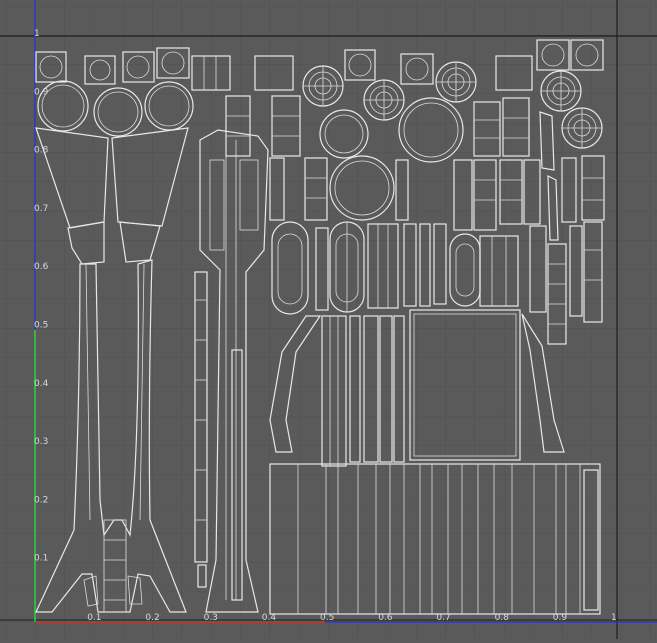 Image resolution: width=657 pixels, height=643 pixels. What do you see at coordinates (614, 618) in the screenshot?
I see `u-tick-label: 1` at bounding box center [614, 618].